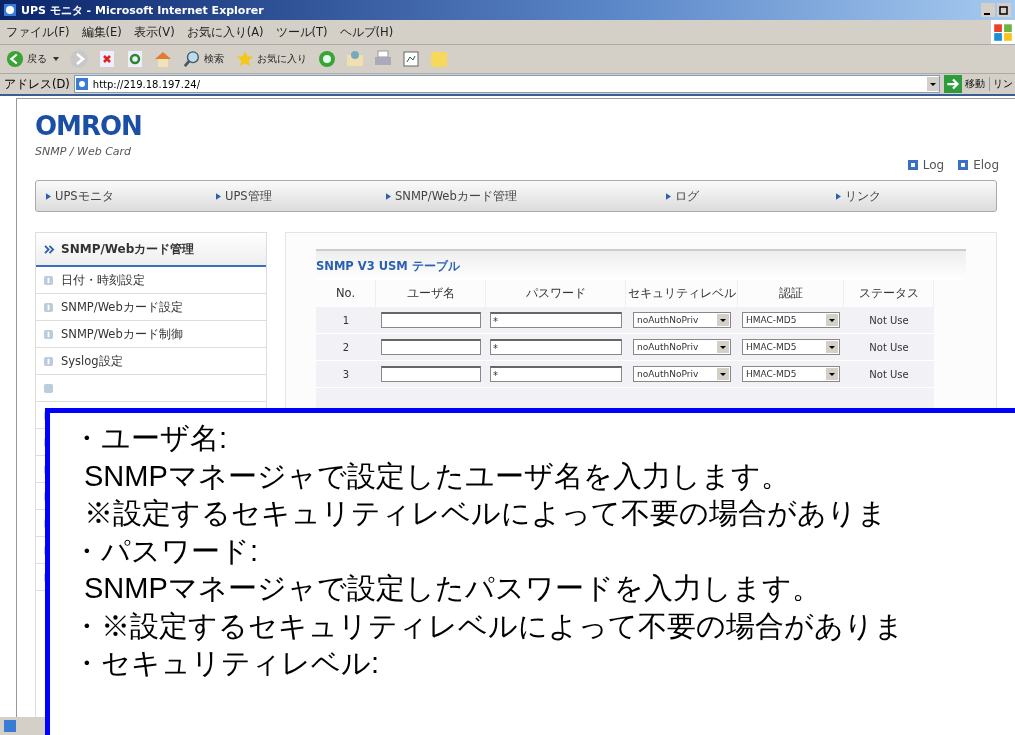 The image size is (1015, 735). Describe the element at coordinates (516, 196) in the screenshot. I see `nav-link: SNMP/Webカード管理` at that location.